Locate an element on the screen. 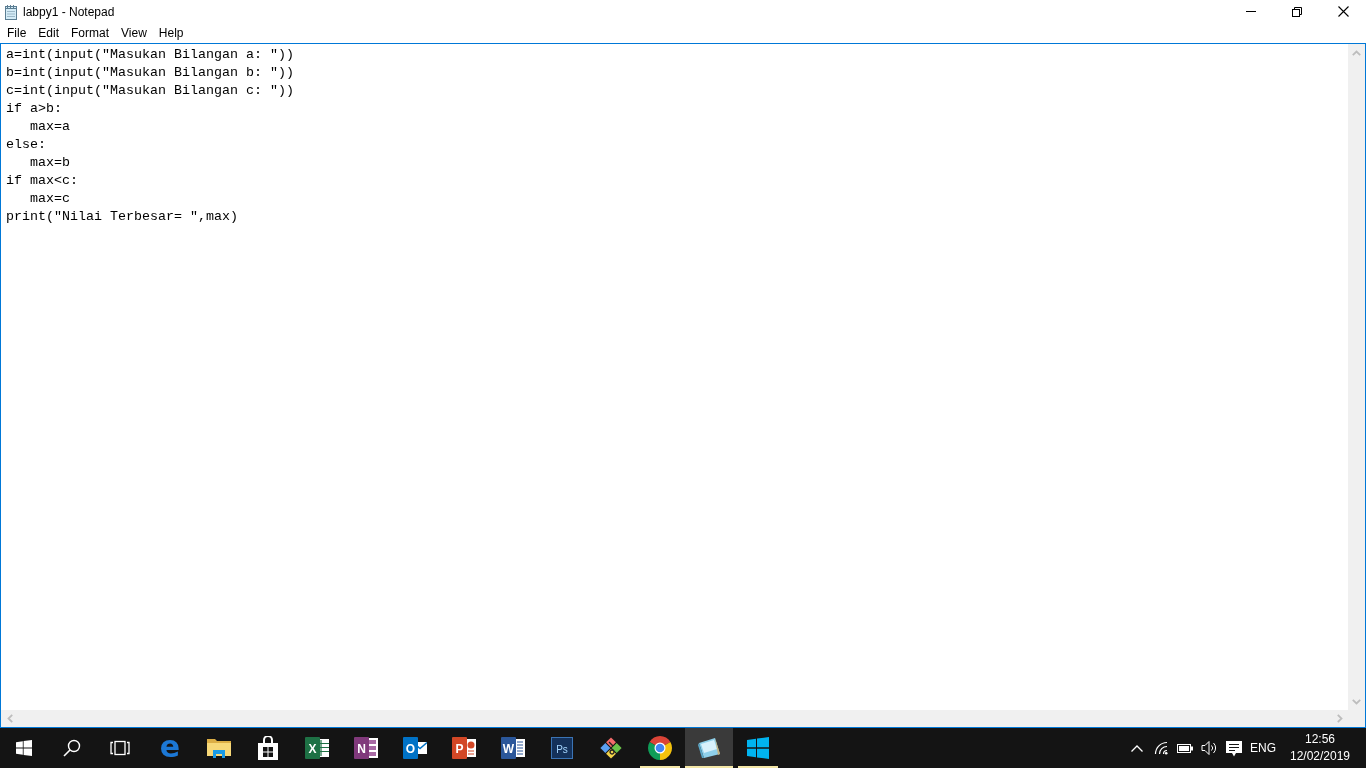  code-line: max=a is located at coordinates (49, 127).